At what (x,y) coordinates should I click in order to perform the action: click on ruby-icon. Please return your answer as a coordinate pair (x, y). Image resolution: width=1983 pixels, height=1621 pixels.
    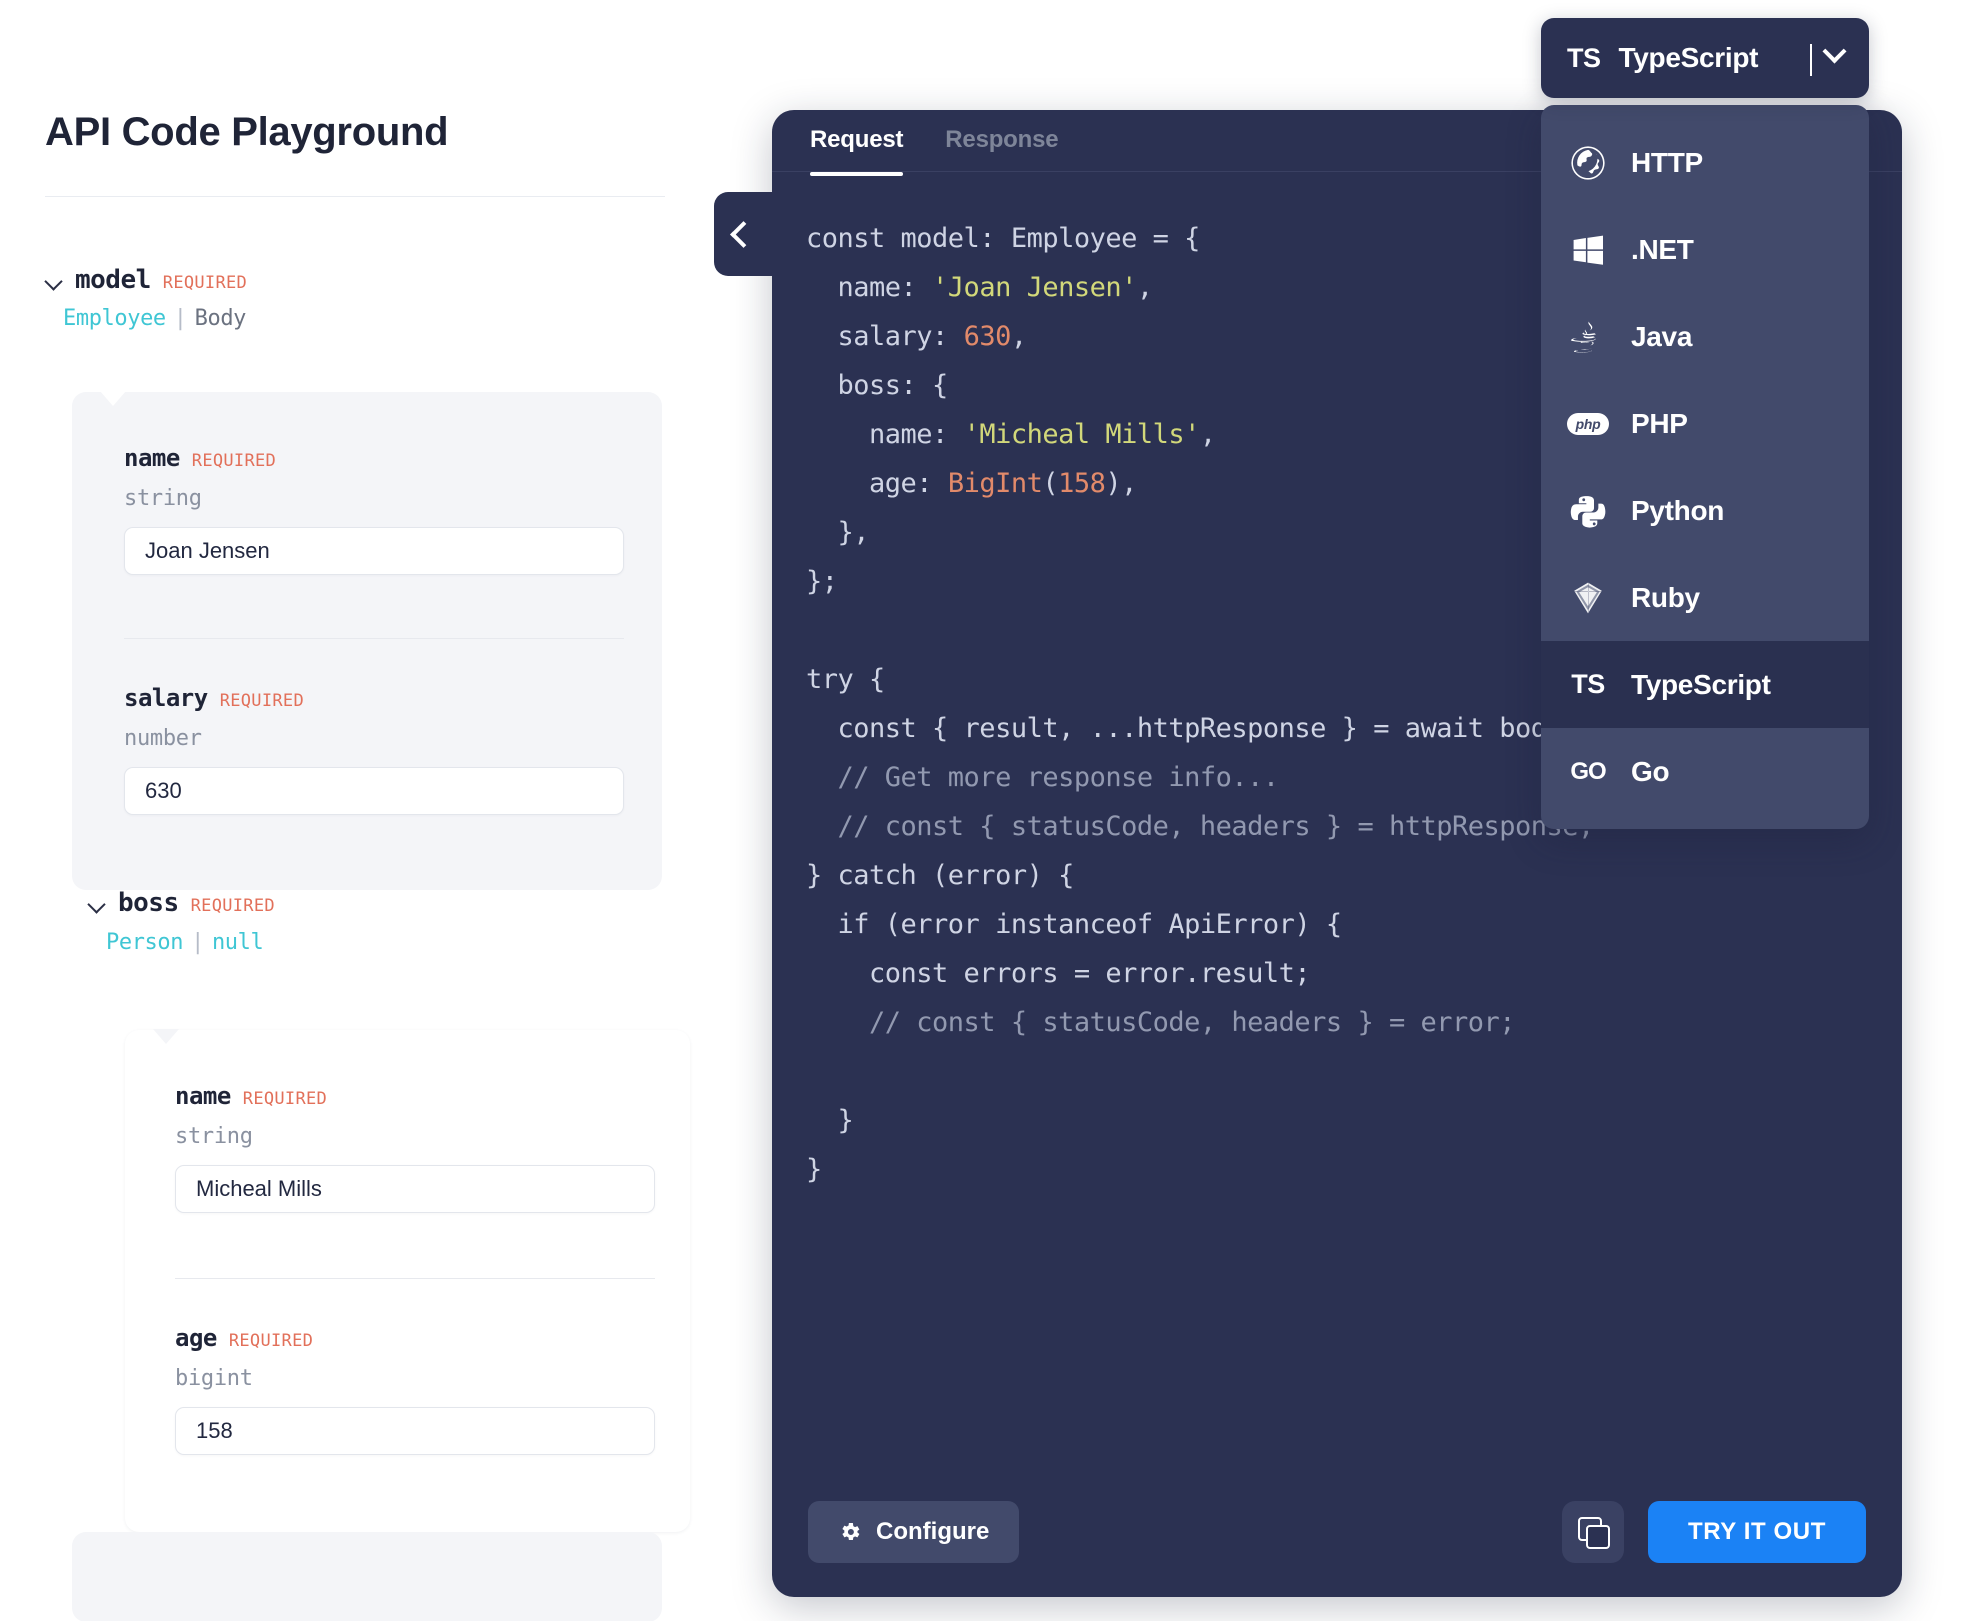
    Looking at the image, I should click on (1588, 598).